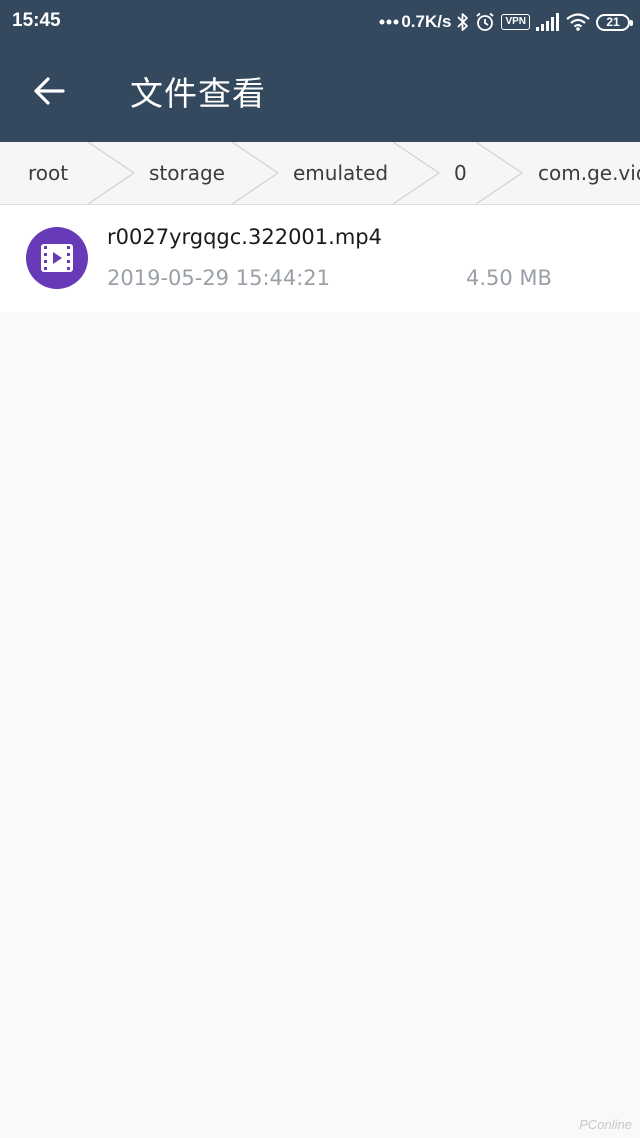 This screenshot has width=640, height=1138. I want to click on breadcrumb-item-storage: storage, so click(187, 173).